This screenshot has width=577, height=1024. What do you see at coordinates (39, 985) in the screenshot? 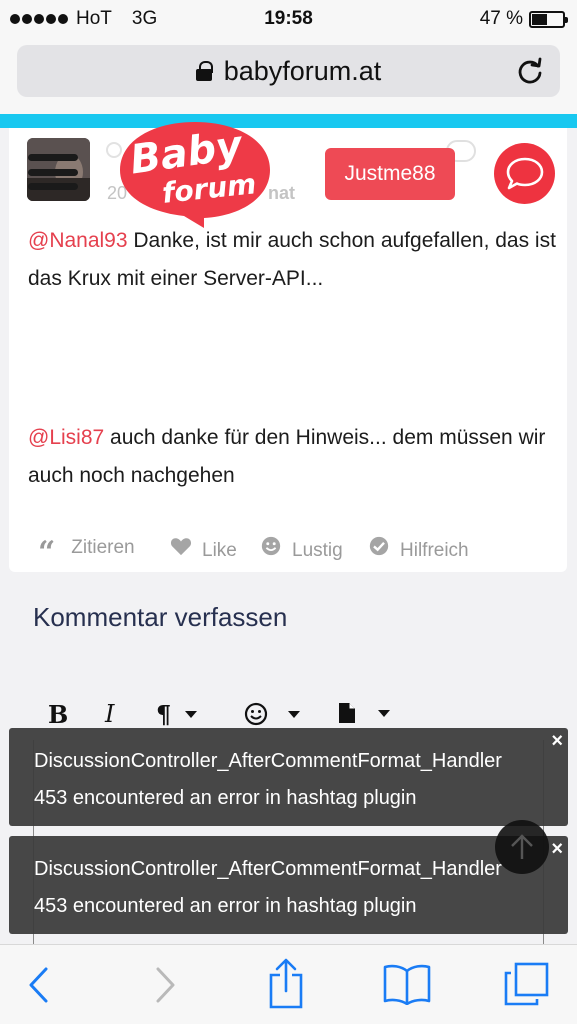
I see `chevron-left-icon` at bounding box center [39, 985].